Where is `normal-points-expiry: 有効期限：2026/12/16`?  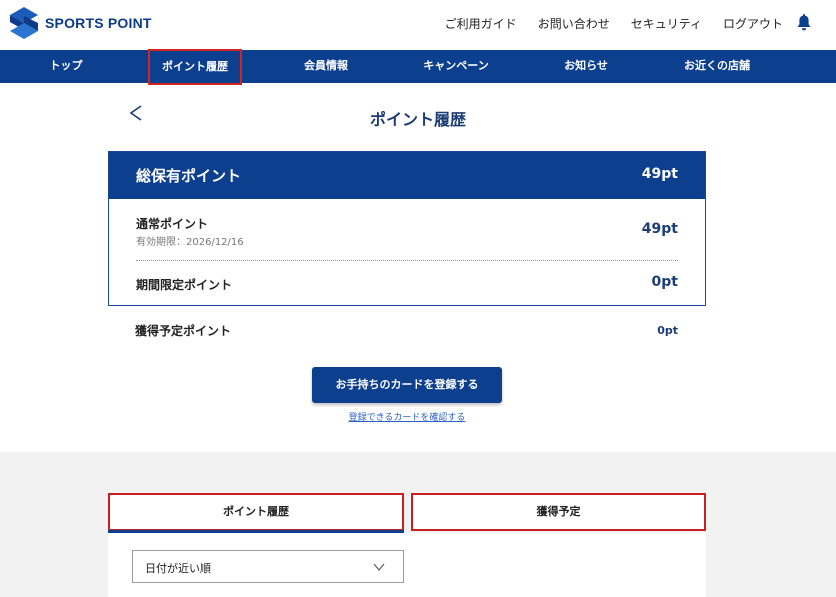
normal-points-expiry: 有効期限：2026/12/16 is located at coordinates (190, 242).